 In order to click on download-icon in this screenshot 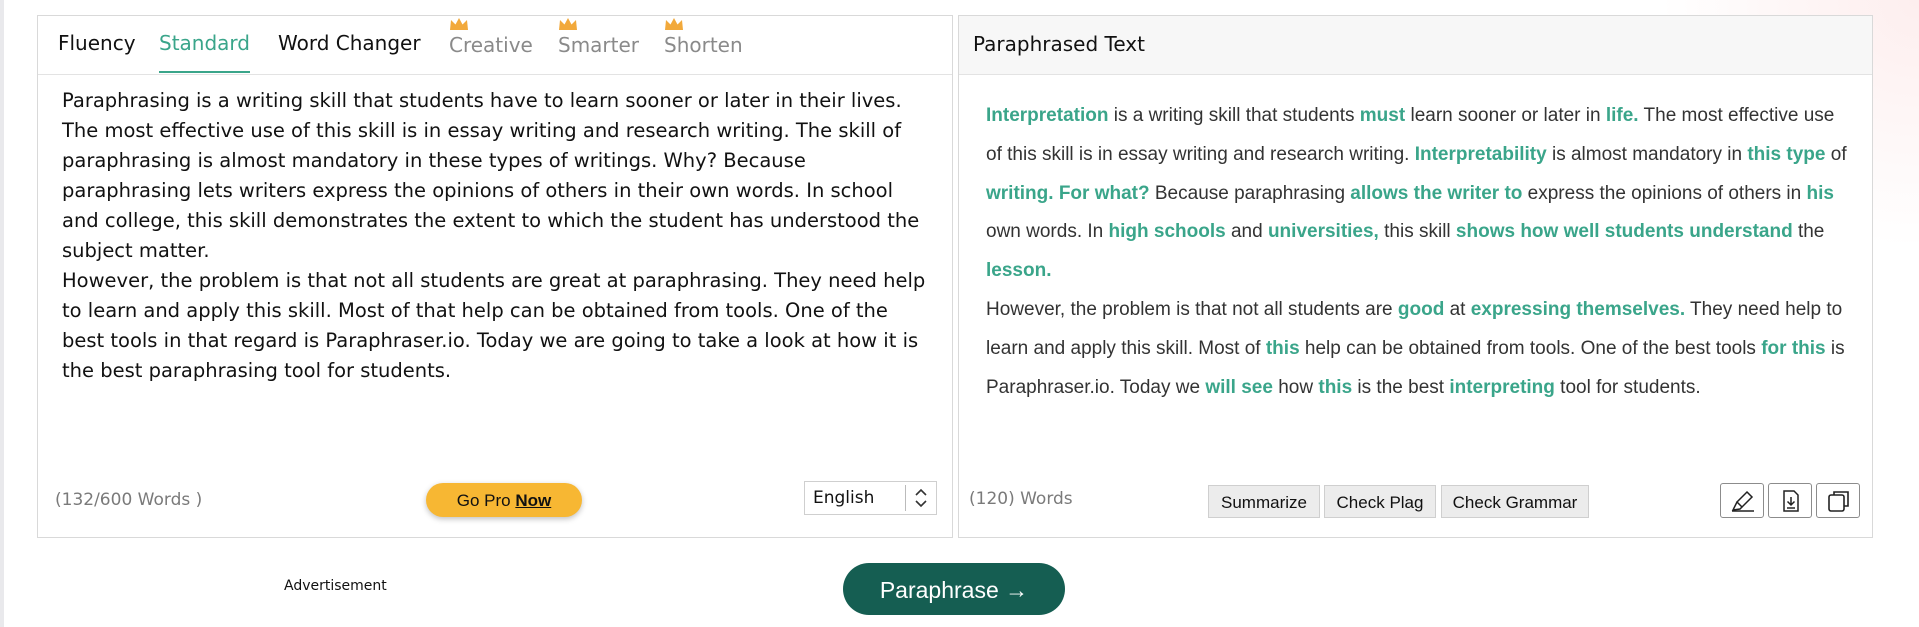, I will do `click(1791, 501)`.